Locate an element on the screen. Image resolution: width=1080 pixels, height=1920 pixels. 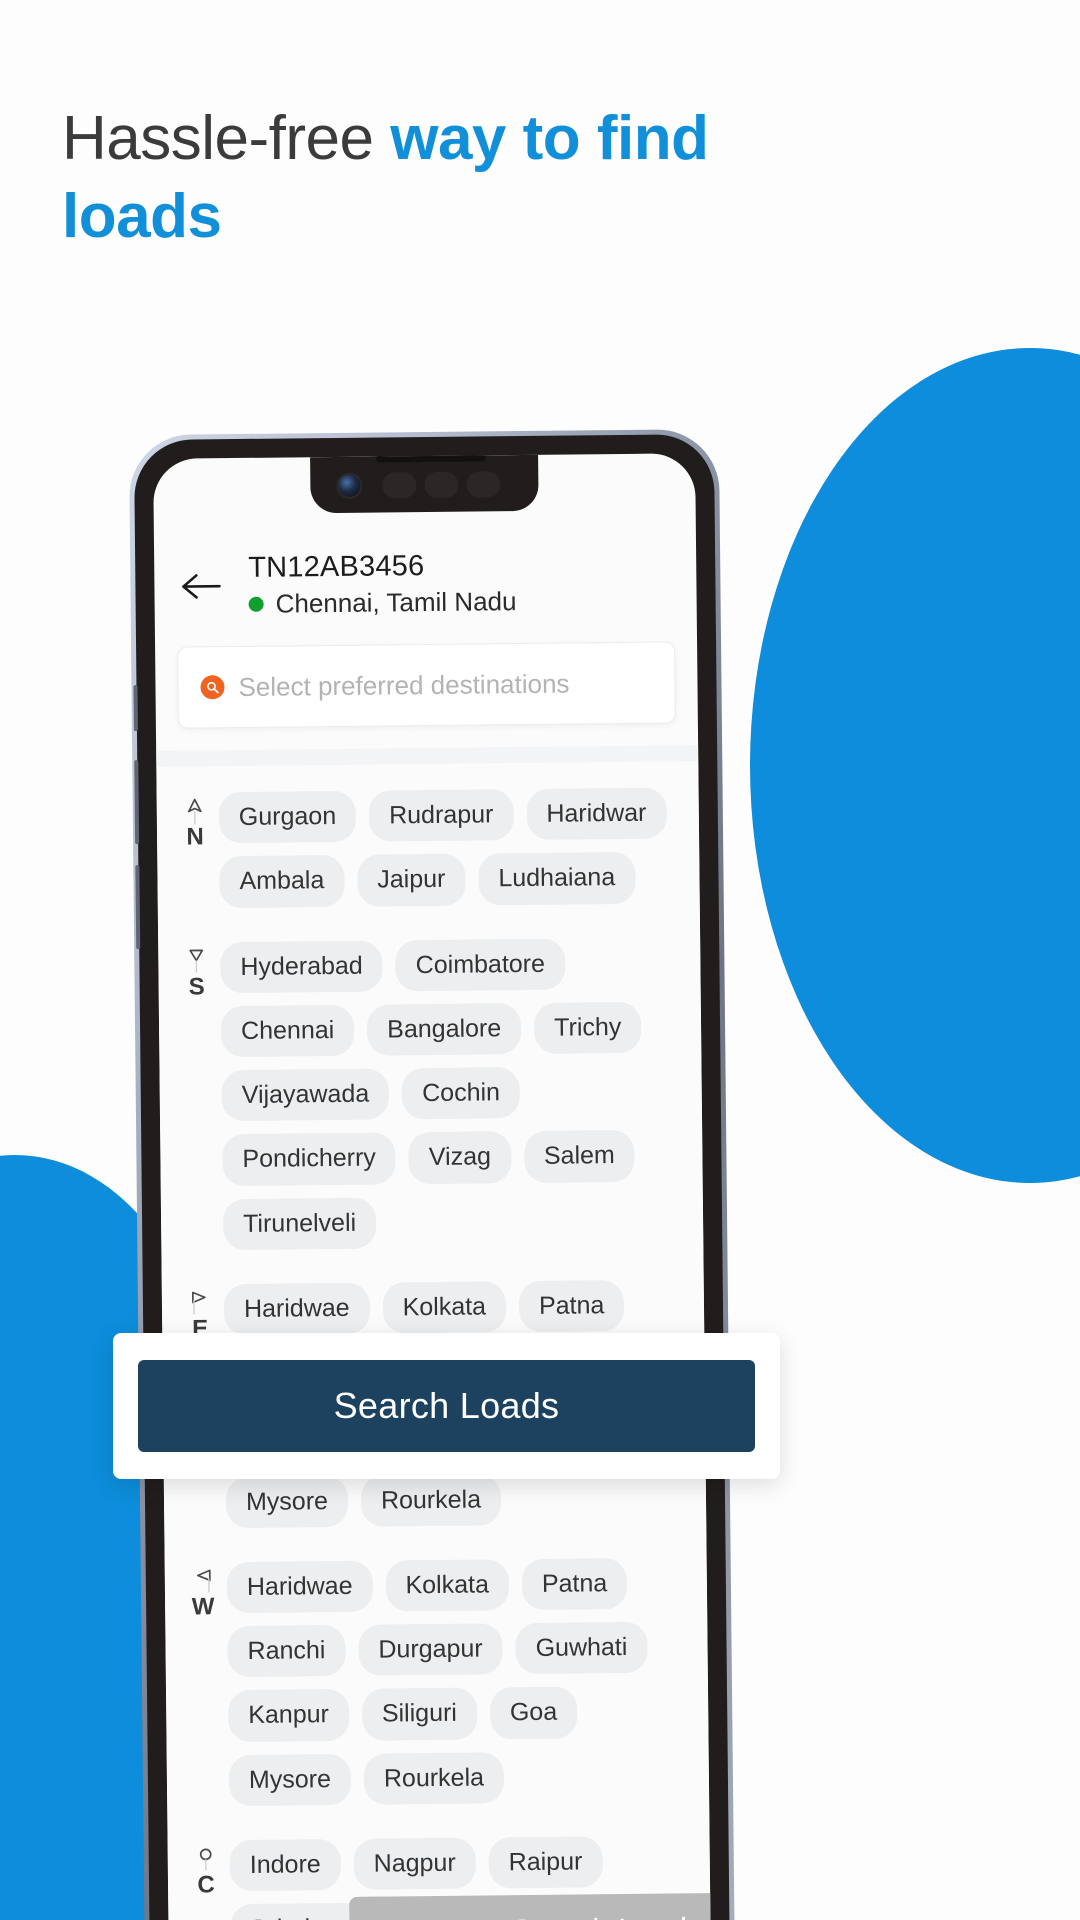
chip: Trichy is located at coordinates (587, 1027).